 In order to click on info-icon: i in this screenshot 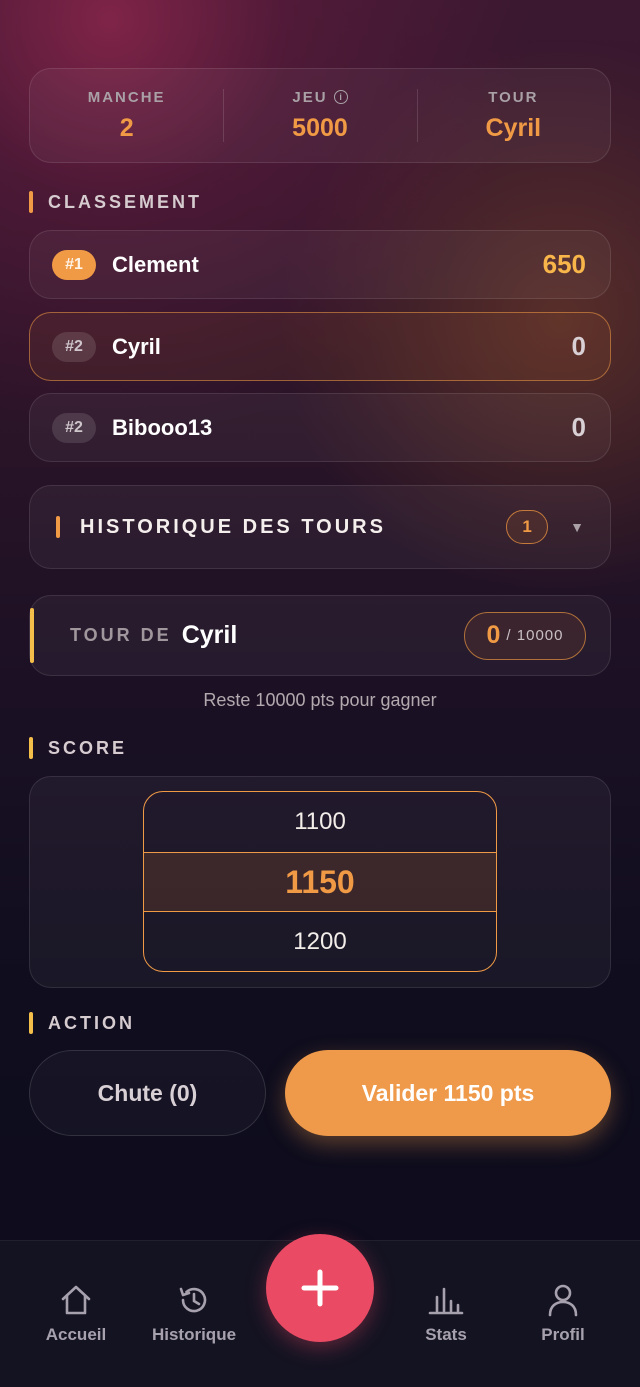, I will do `click(340, 97)`.